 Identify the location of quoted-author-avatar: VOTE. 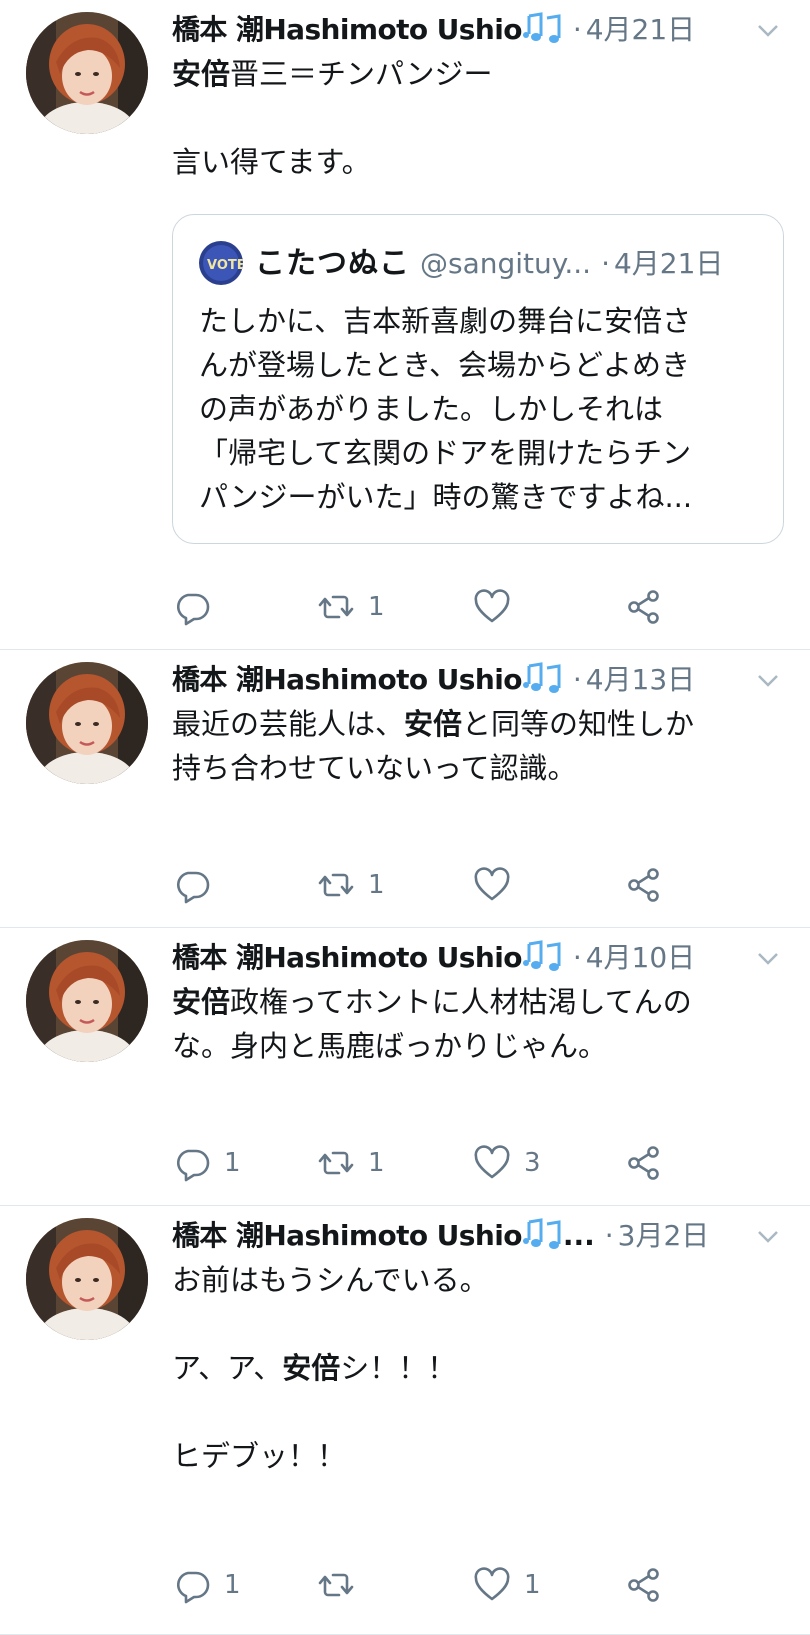
(221, 263).